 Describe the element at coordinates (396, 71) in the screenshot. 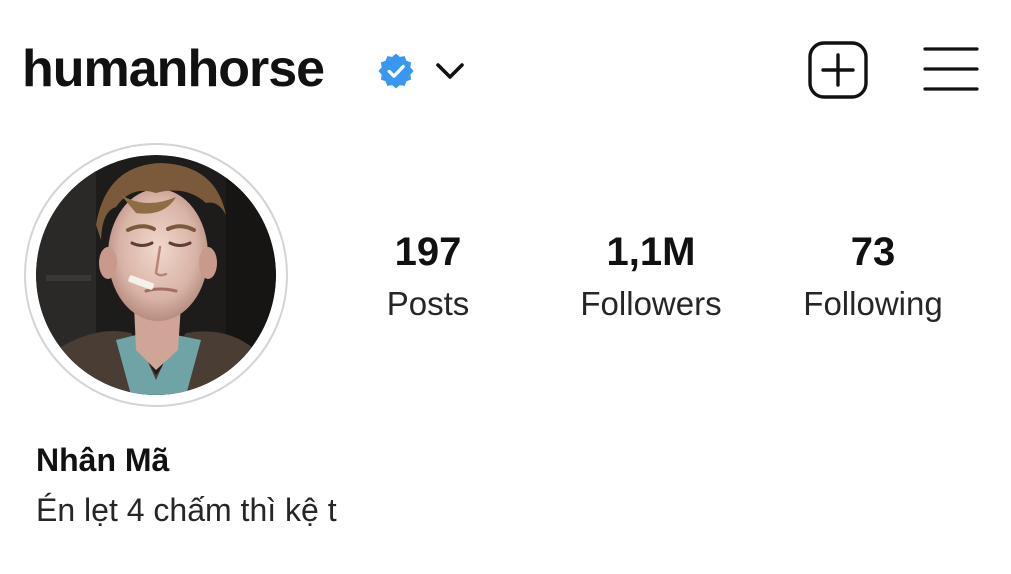

I see `verified-badge-icon` at that location.